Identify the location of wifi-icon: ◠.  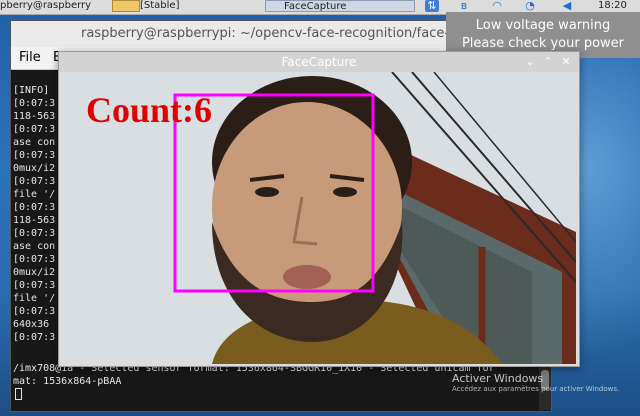
(497, 6).